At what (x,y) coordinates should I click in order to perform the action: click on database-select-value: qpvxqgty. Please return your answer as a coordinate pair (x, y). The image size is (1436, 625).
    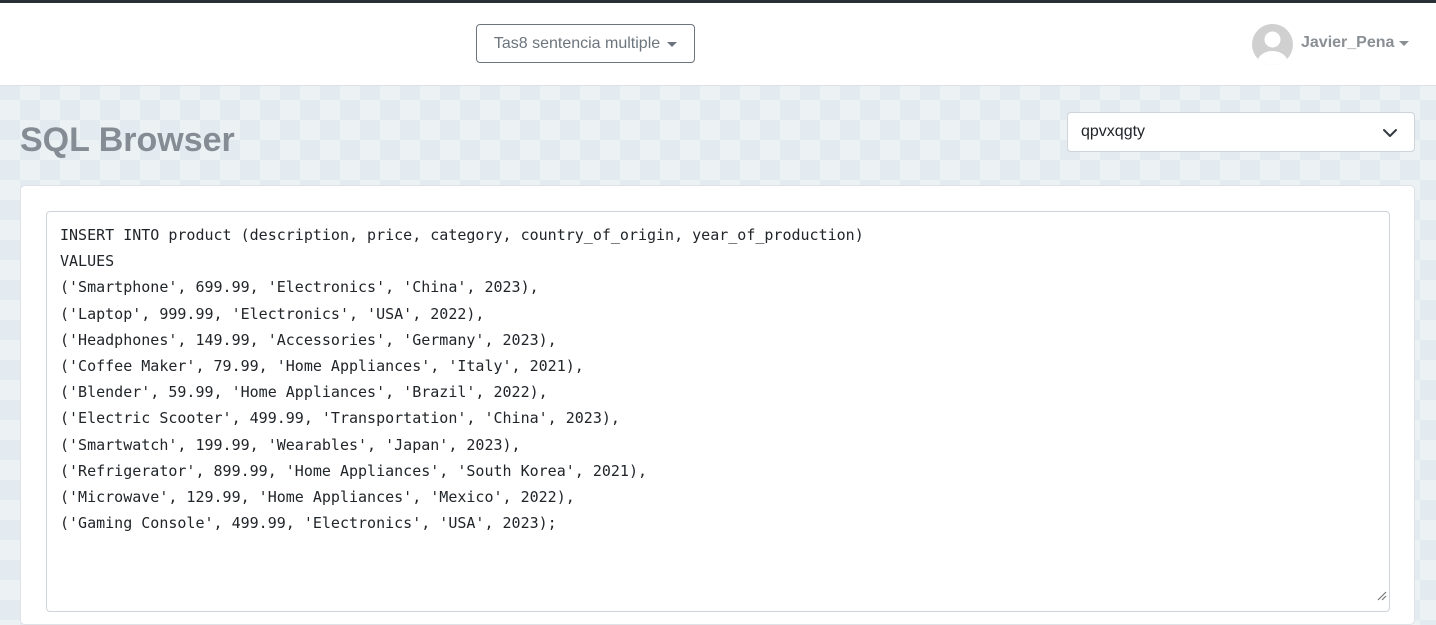
    Looking at the image, I should click on (1113, 131).